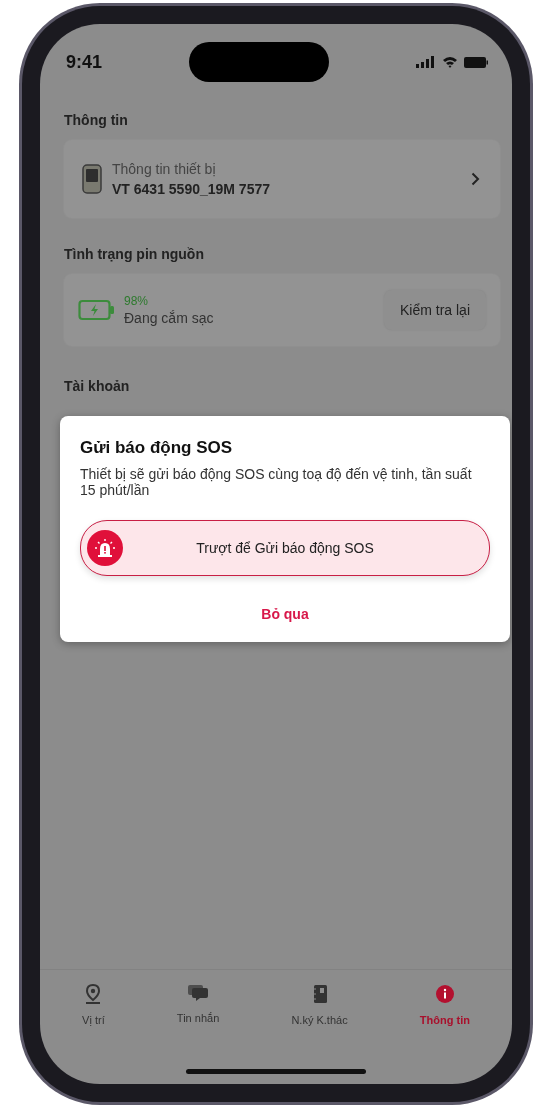 Image resolution: width=542 pixels, height=1107 pixels. What do you see at coordinates (164, 169) in the screenshot?
I see `device-label: Thông tin thiết bị` at bounding box center [164, 169].